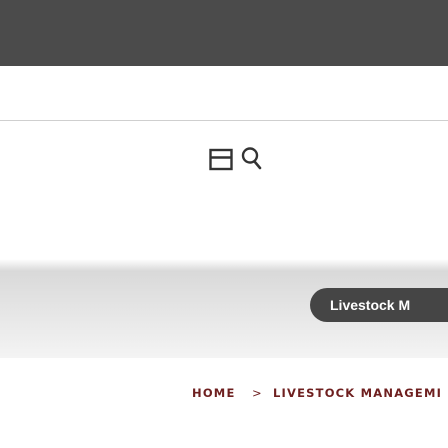  Describe the element at coordinates (214, 393) in the screenshot. I see `breadcrumb-home-link: HOME` at that location.